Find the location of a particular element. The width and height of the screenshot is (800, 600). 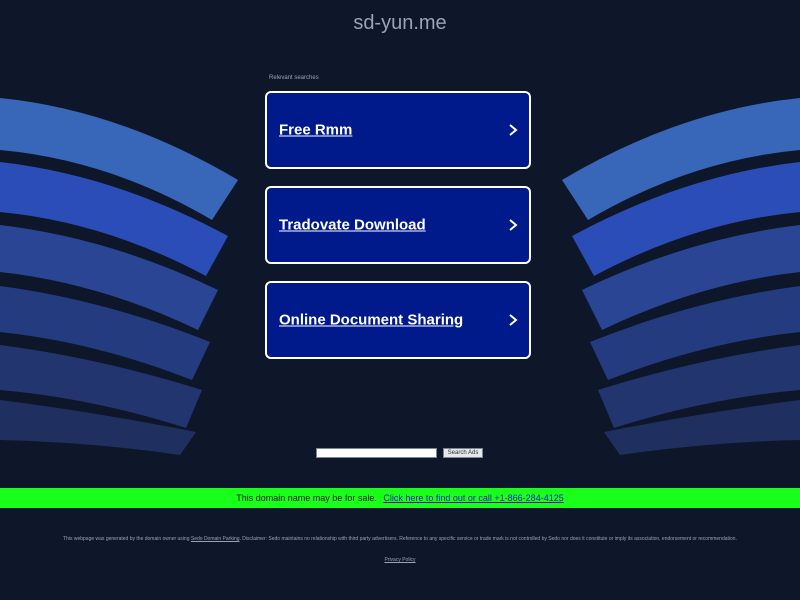

privacy-policy: Privacy Policy is located at coordinates (400, 560).